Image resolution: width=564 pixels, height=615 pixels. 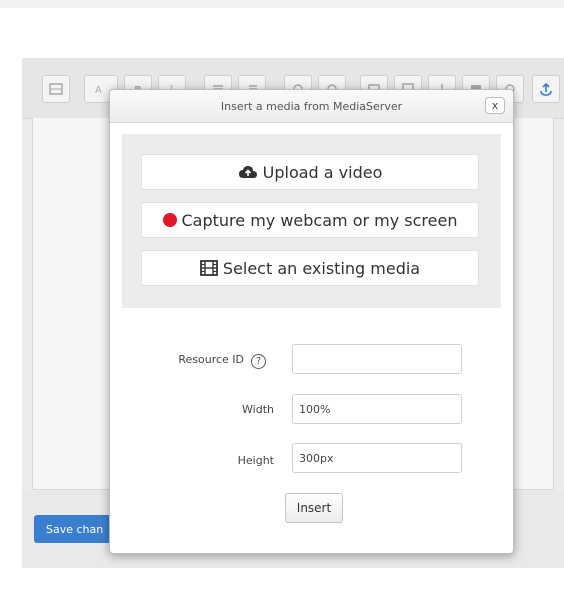 I want to click on film-icon, so click(x=208, y=268).